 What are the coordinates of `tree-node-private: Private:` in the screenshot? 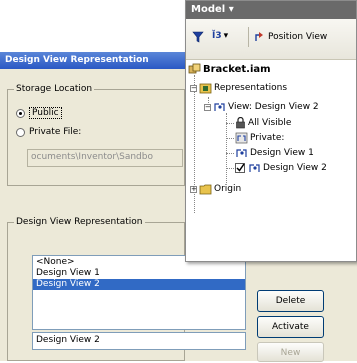 It's located at (259, 138).